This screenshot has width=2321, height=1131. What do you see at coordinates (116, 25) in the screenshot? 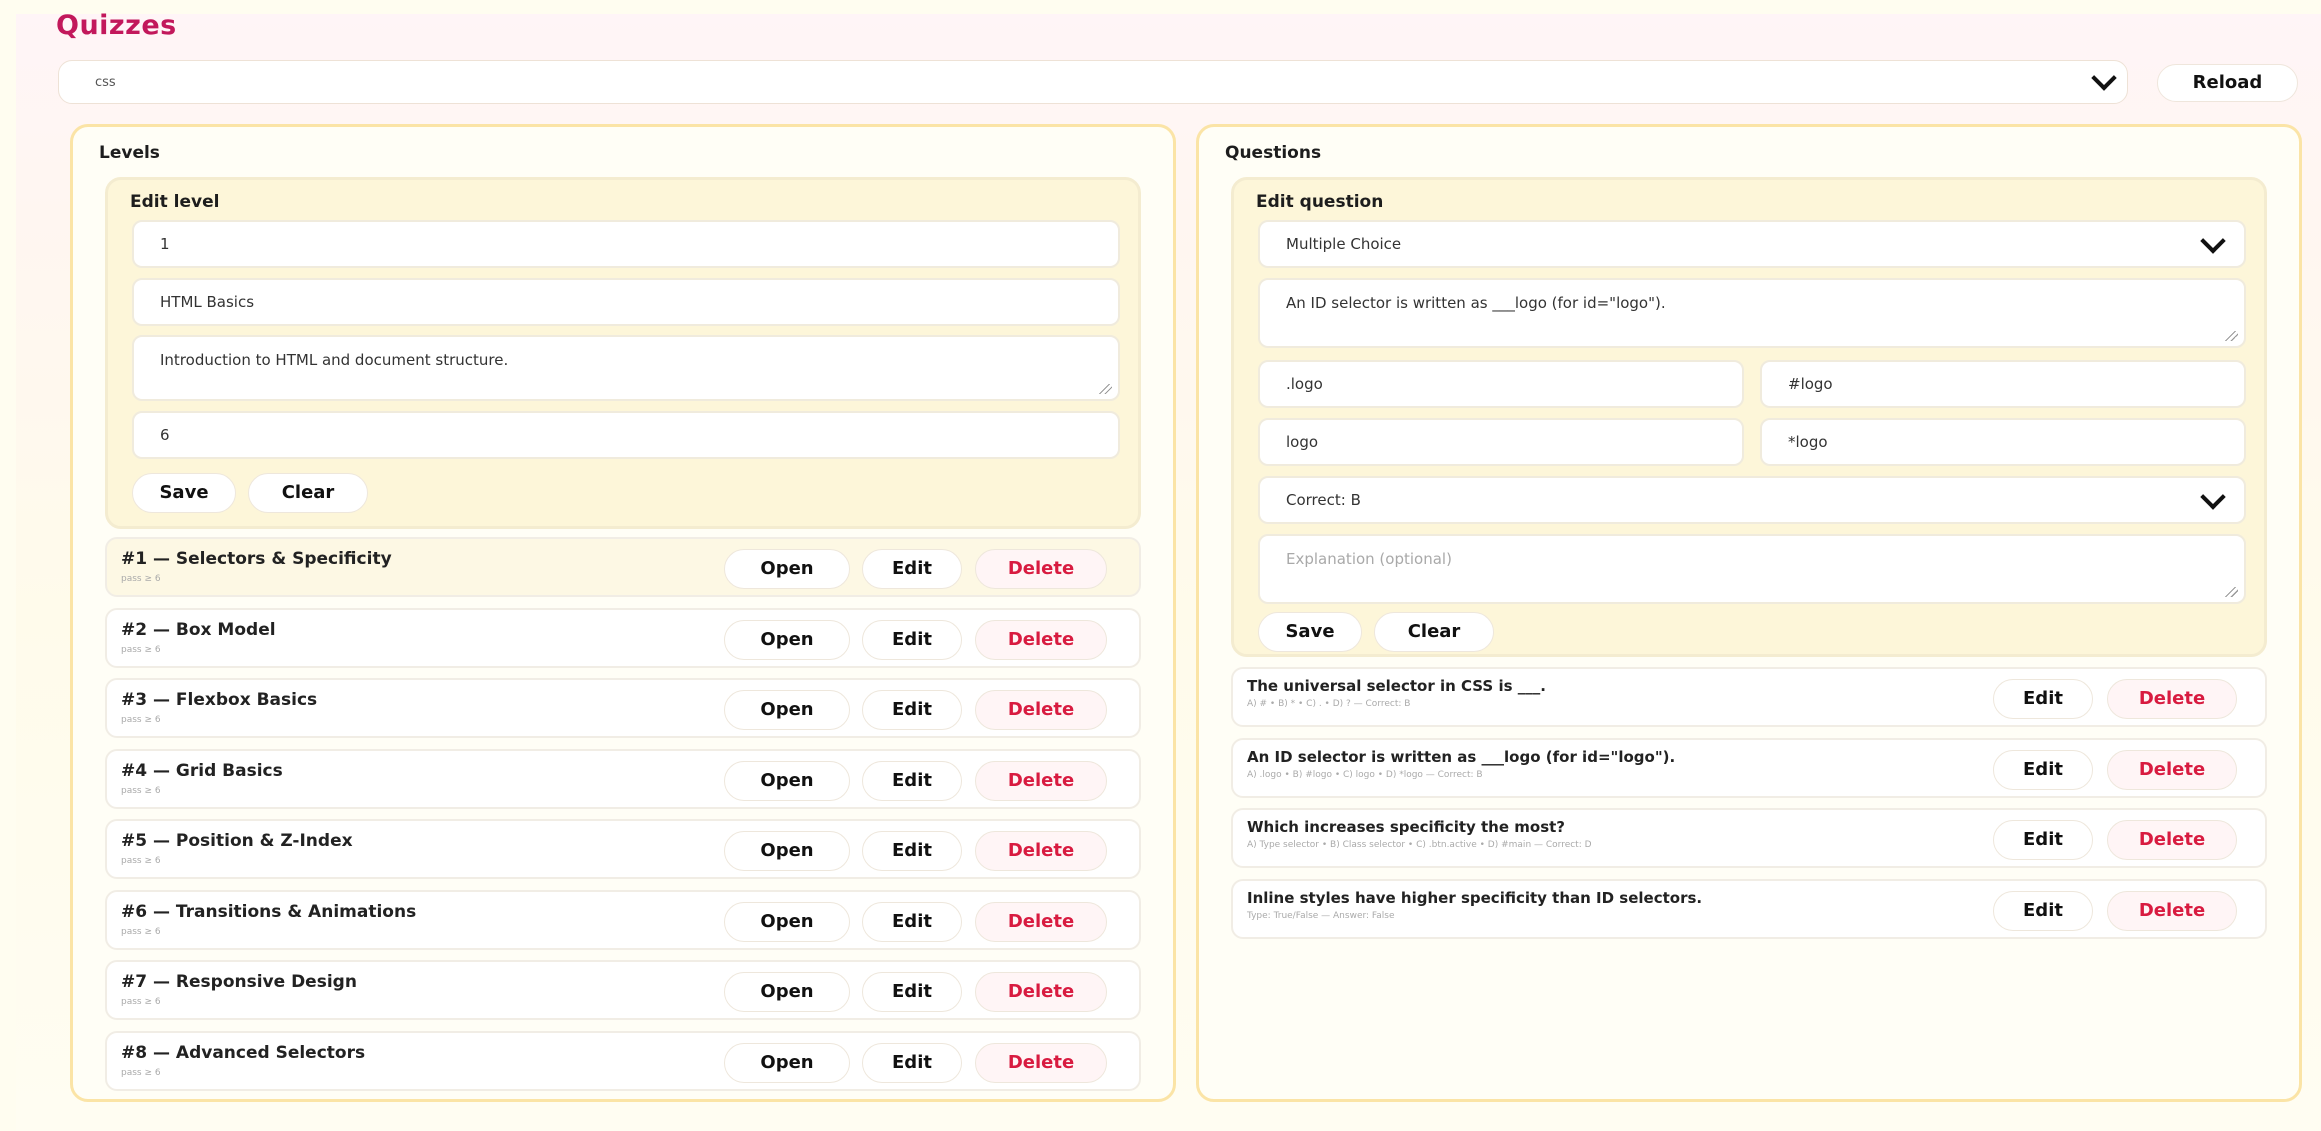
I see `page-title: Quizzes` at bounding box center [116, 25].